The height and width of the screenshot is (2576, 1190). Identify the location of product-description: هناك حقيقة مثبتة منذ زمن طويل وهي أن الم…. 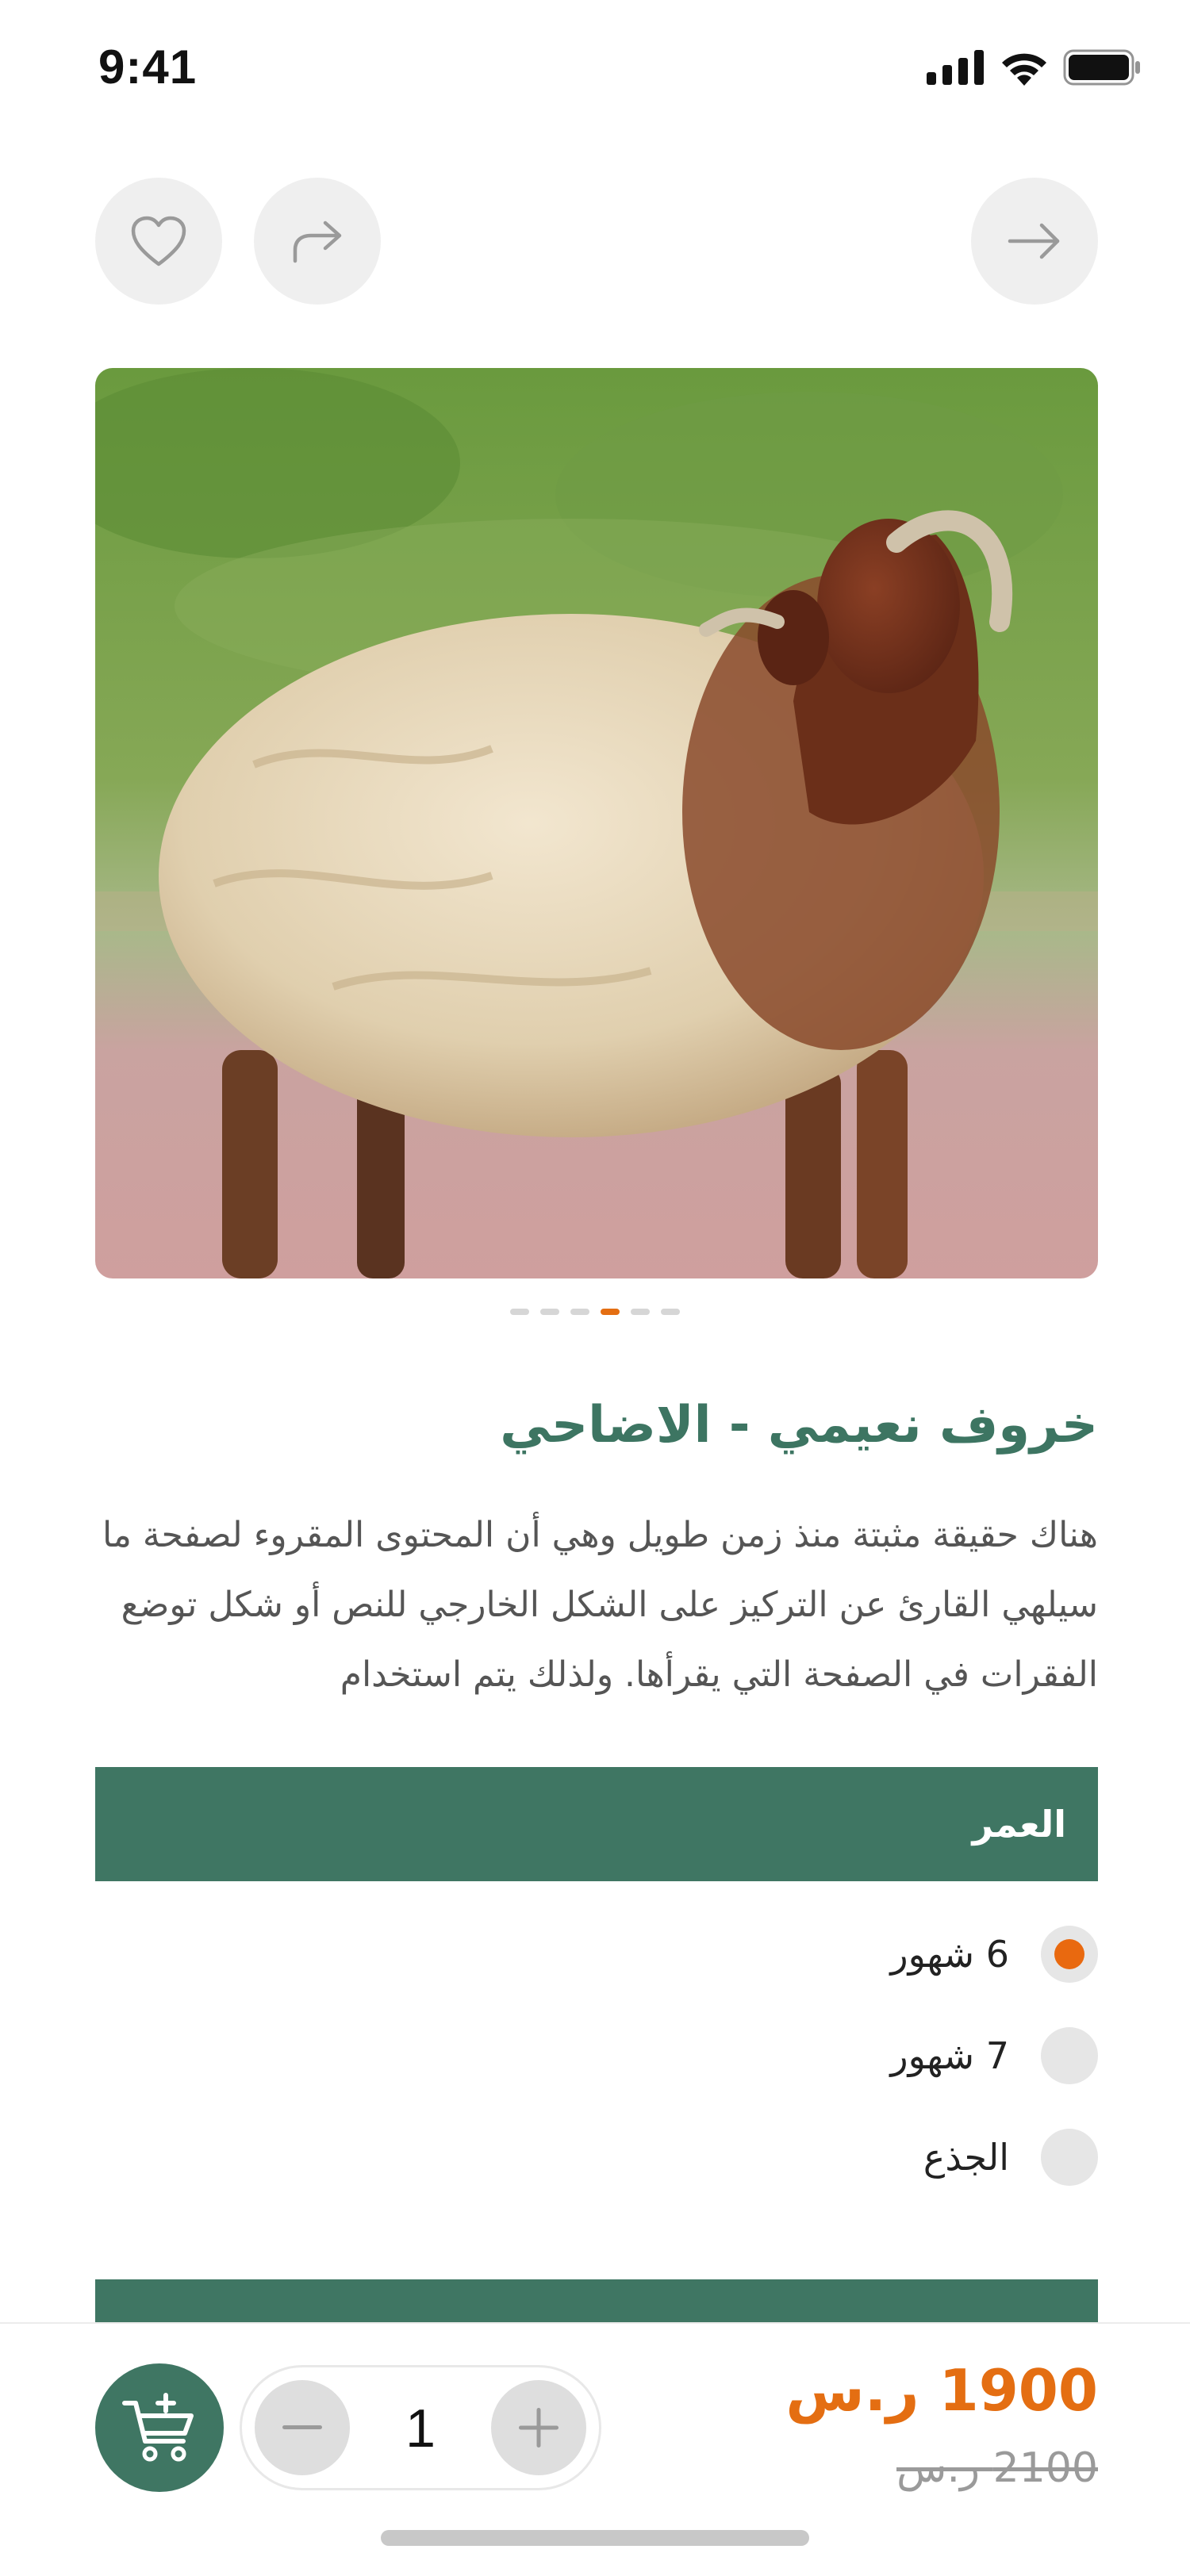
(600, 1605).